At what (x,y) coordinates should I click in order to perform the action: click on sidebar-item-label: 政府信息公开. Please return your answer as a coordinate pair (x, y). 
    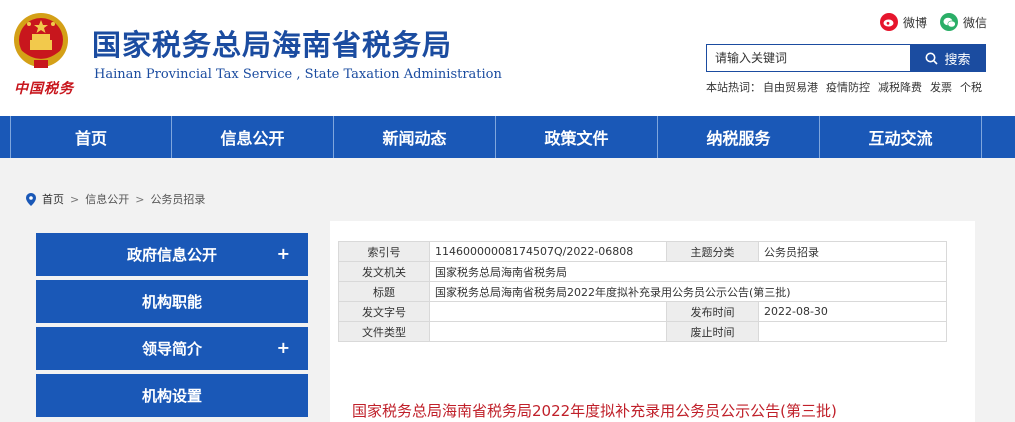
    Looking at the image, I should click on (171, 255).